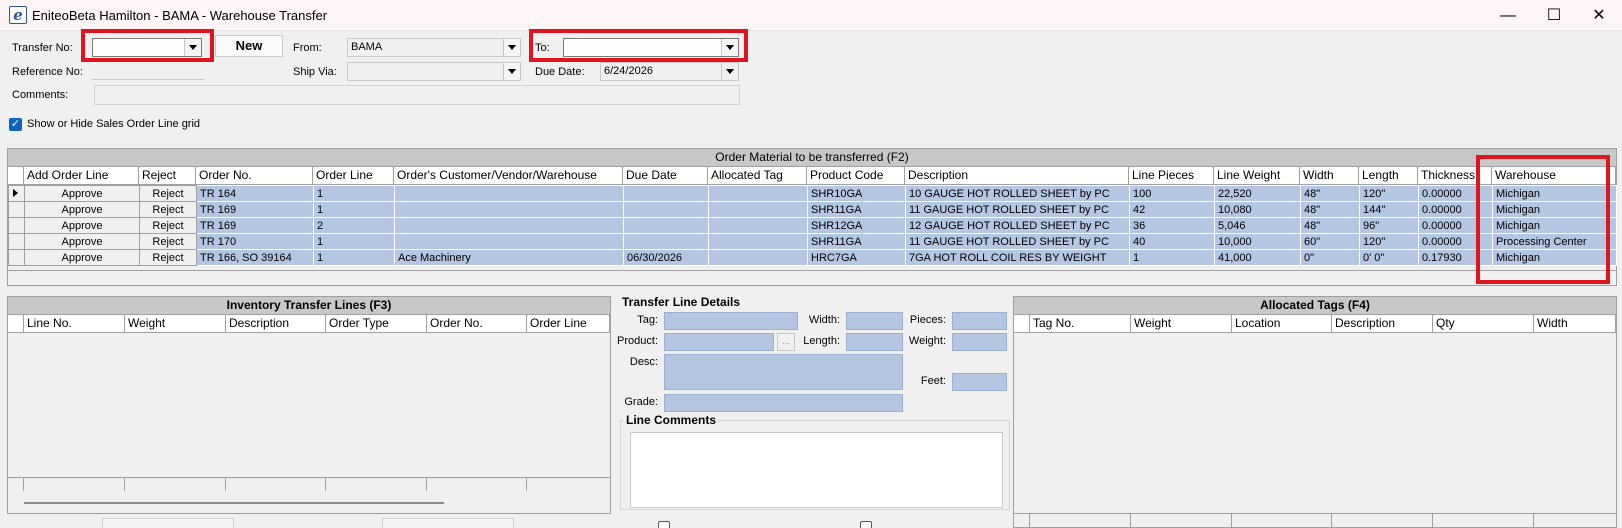  What do you see at coordinates (1257, 176) in the screenshot?
I see `col-line-weight: Line Weight` at bounding box center [1257, 176].